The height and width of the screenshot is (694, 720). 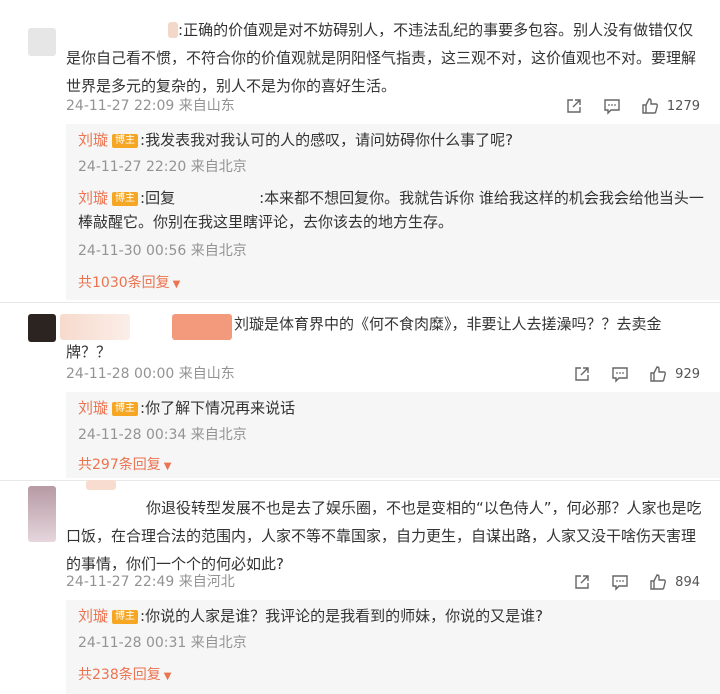 I want to click on more-replies-link: 共238条回复 ▼, so click(x=124, y=674).